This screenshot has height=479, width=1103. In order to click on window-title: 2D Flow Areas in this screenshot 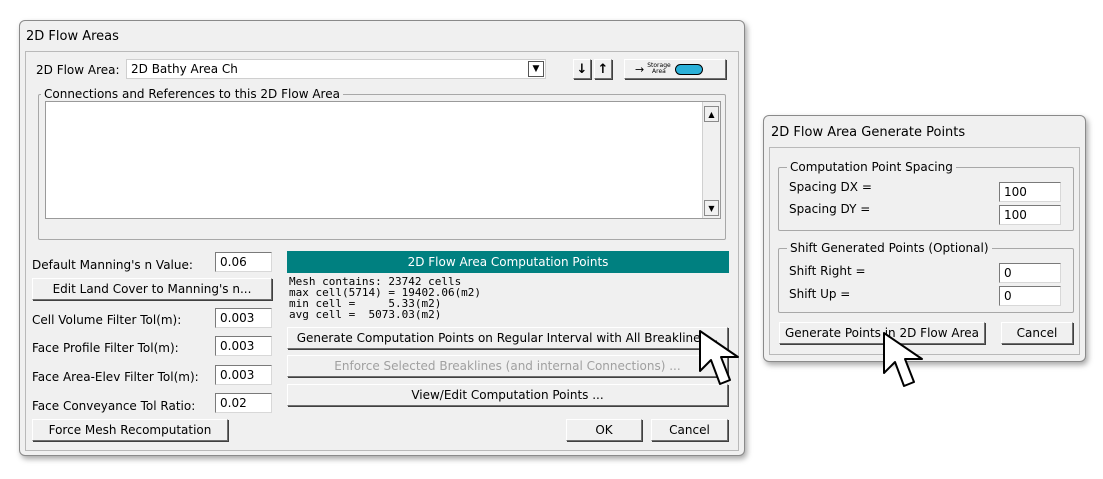, I will do `click(72, 36)`.